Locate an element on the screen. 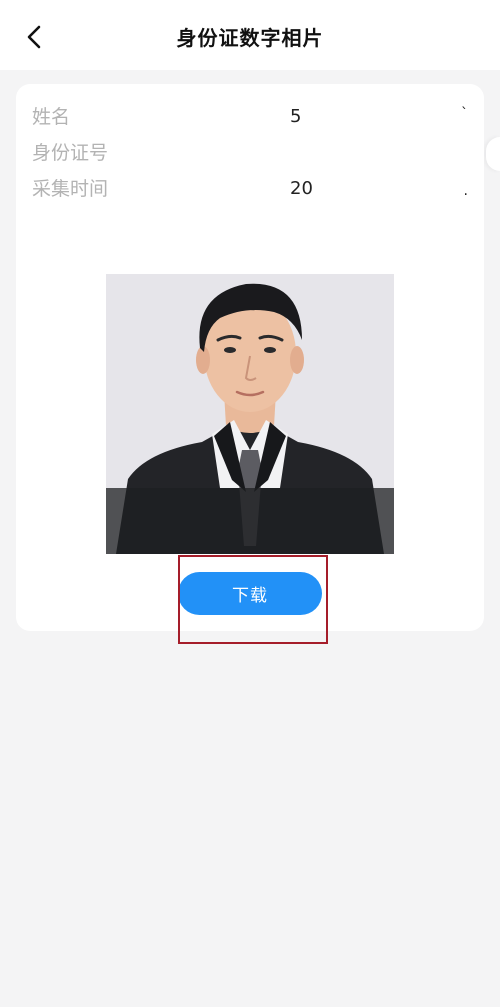 The height and width of the screenshot is (1007, 500). page-title: 身份证数字相片 is located at coordinates (250, 38).